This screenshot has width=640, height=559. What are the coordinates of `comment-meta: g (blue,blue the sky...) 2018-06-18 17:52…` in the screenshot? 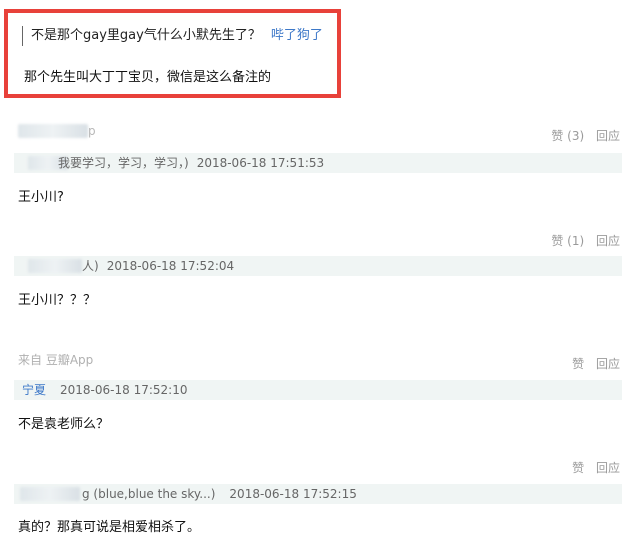 It's located at (219, 494).